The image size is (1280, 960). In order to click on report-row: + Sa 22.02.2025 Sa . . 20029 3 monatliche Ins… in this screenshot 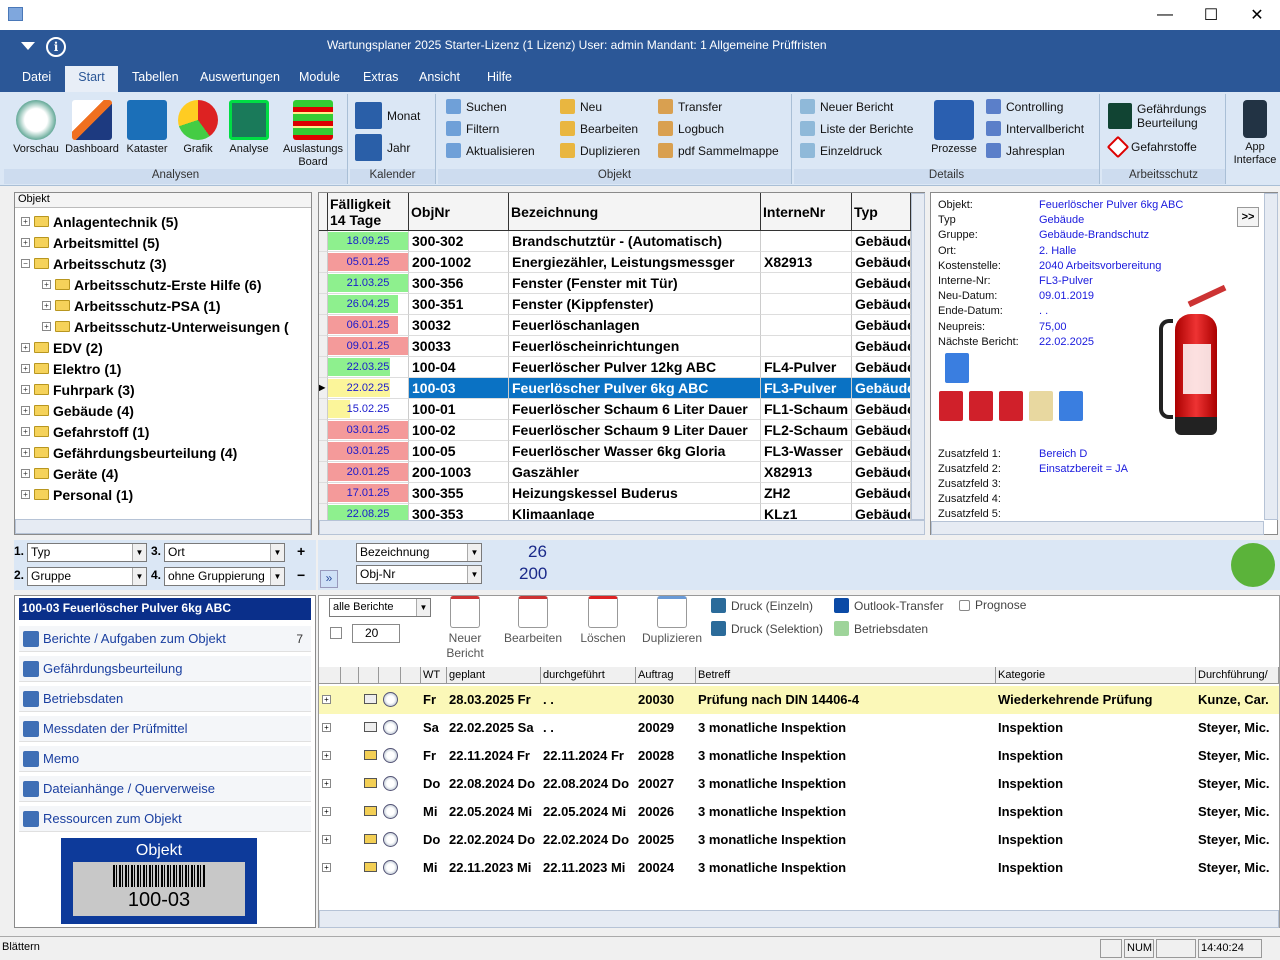, I will do `click(799, 728)`.